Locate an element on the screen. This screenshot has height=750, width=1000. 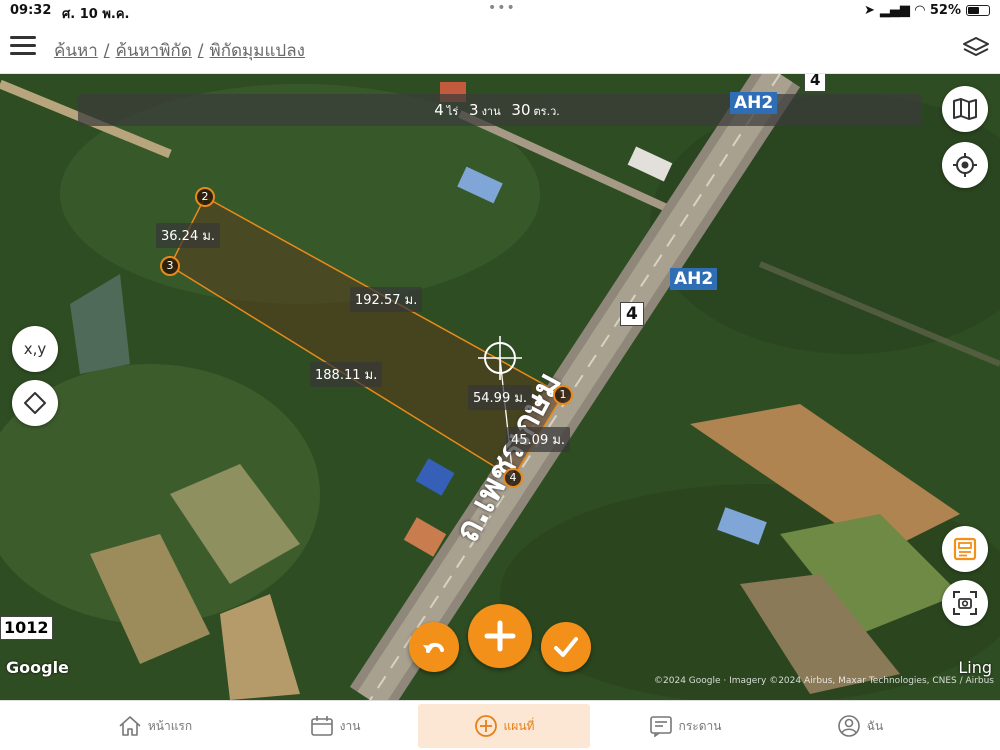
vertex-marker-1: 1 is located at coordinates (563, 395).